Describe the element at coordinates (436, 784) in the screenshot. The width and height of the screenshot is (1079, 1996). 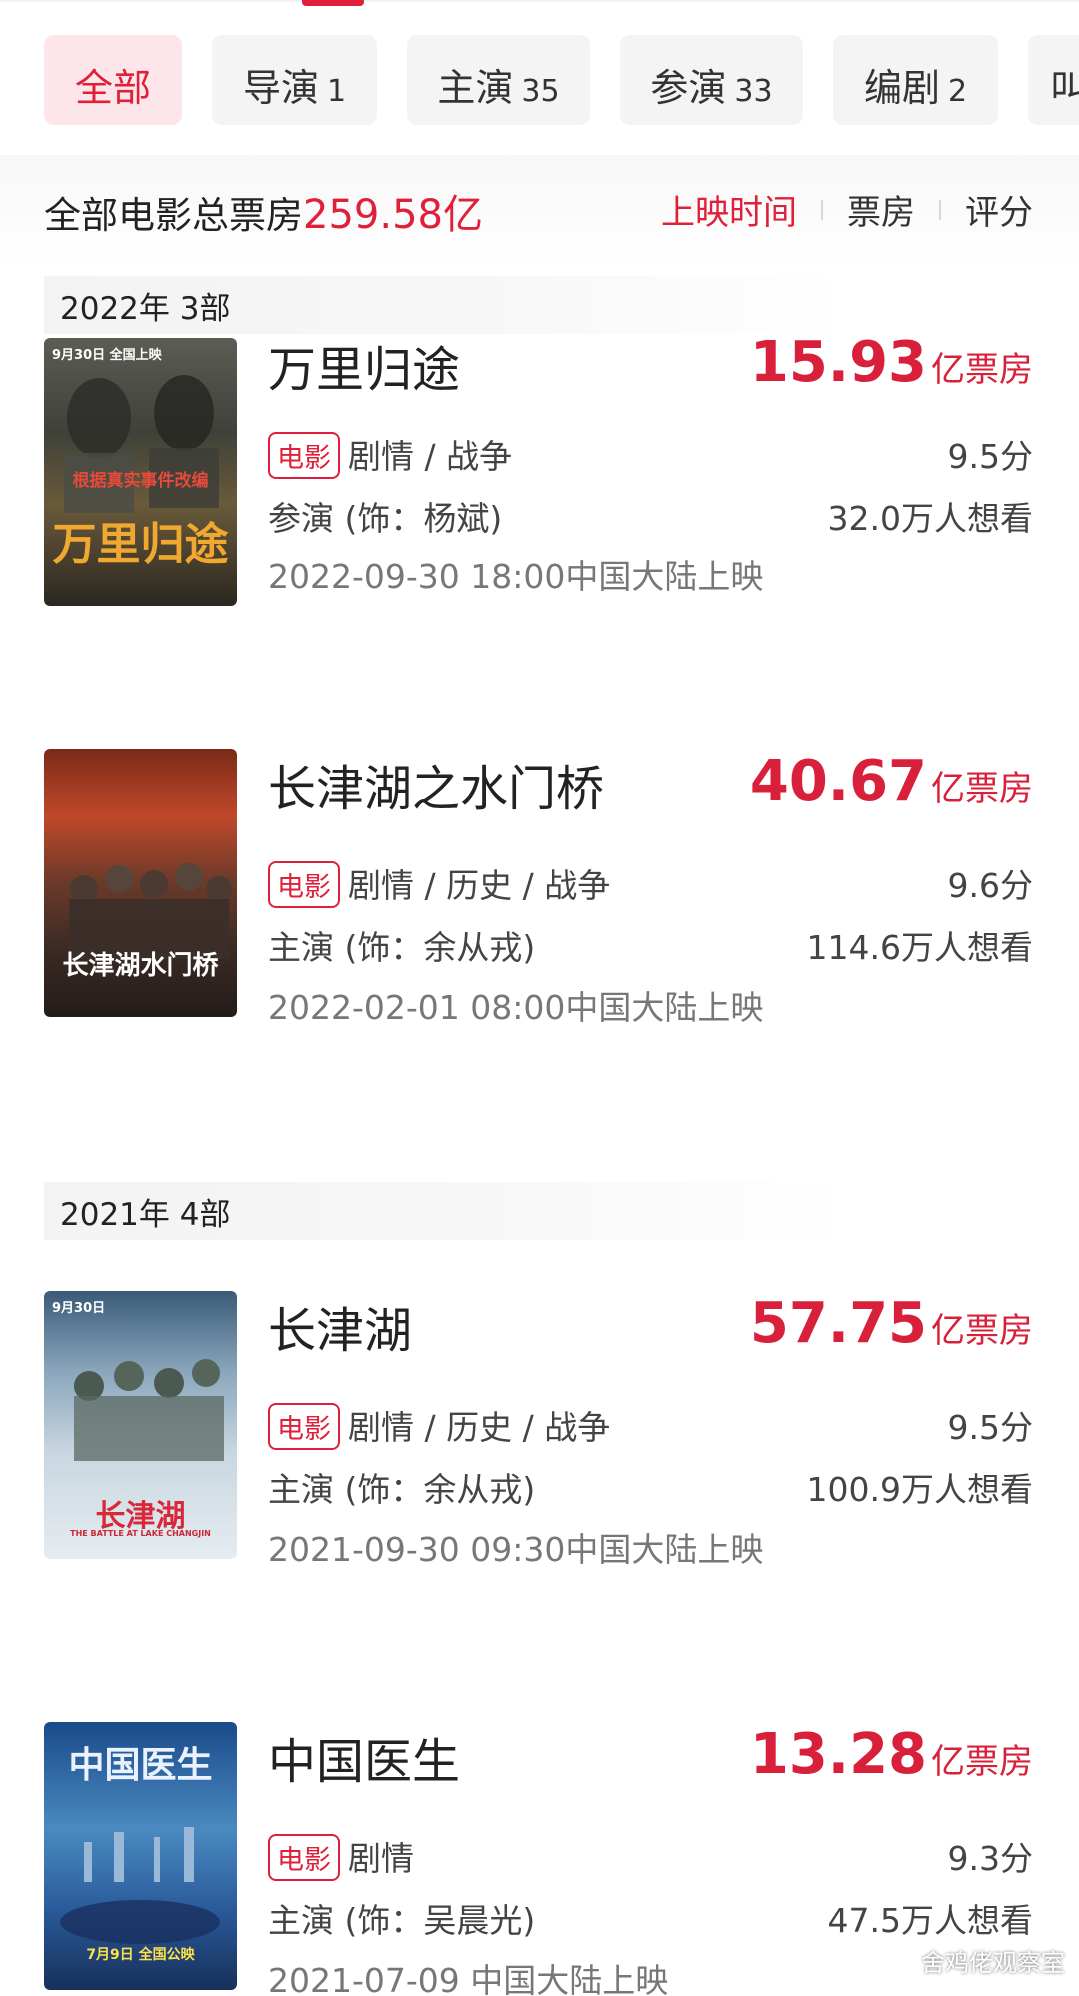
I see `movie-title: 长津湖之水门桥` at that location.